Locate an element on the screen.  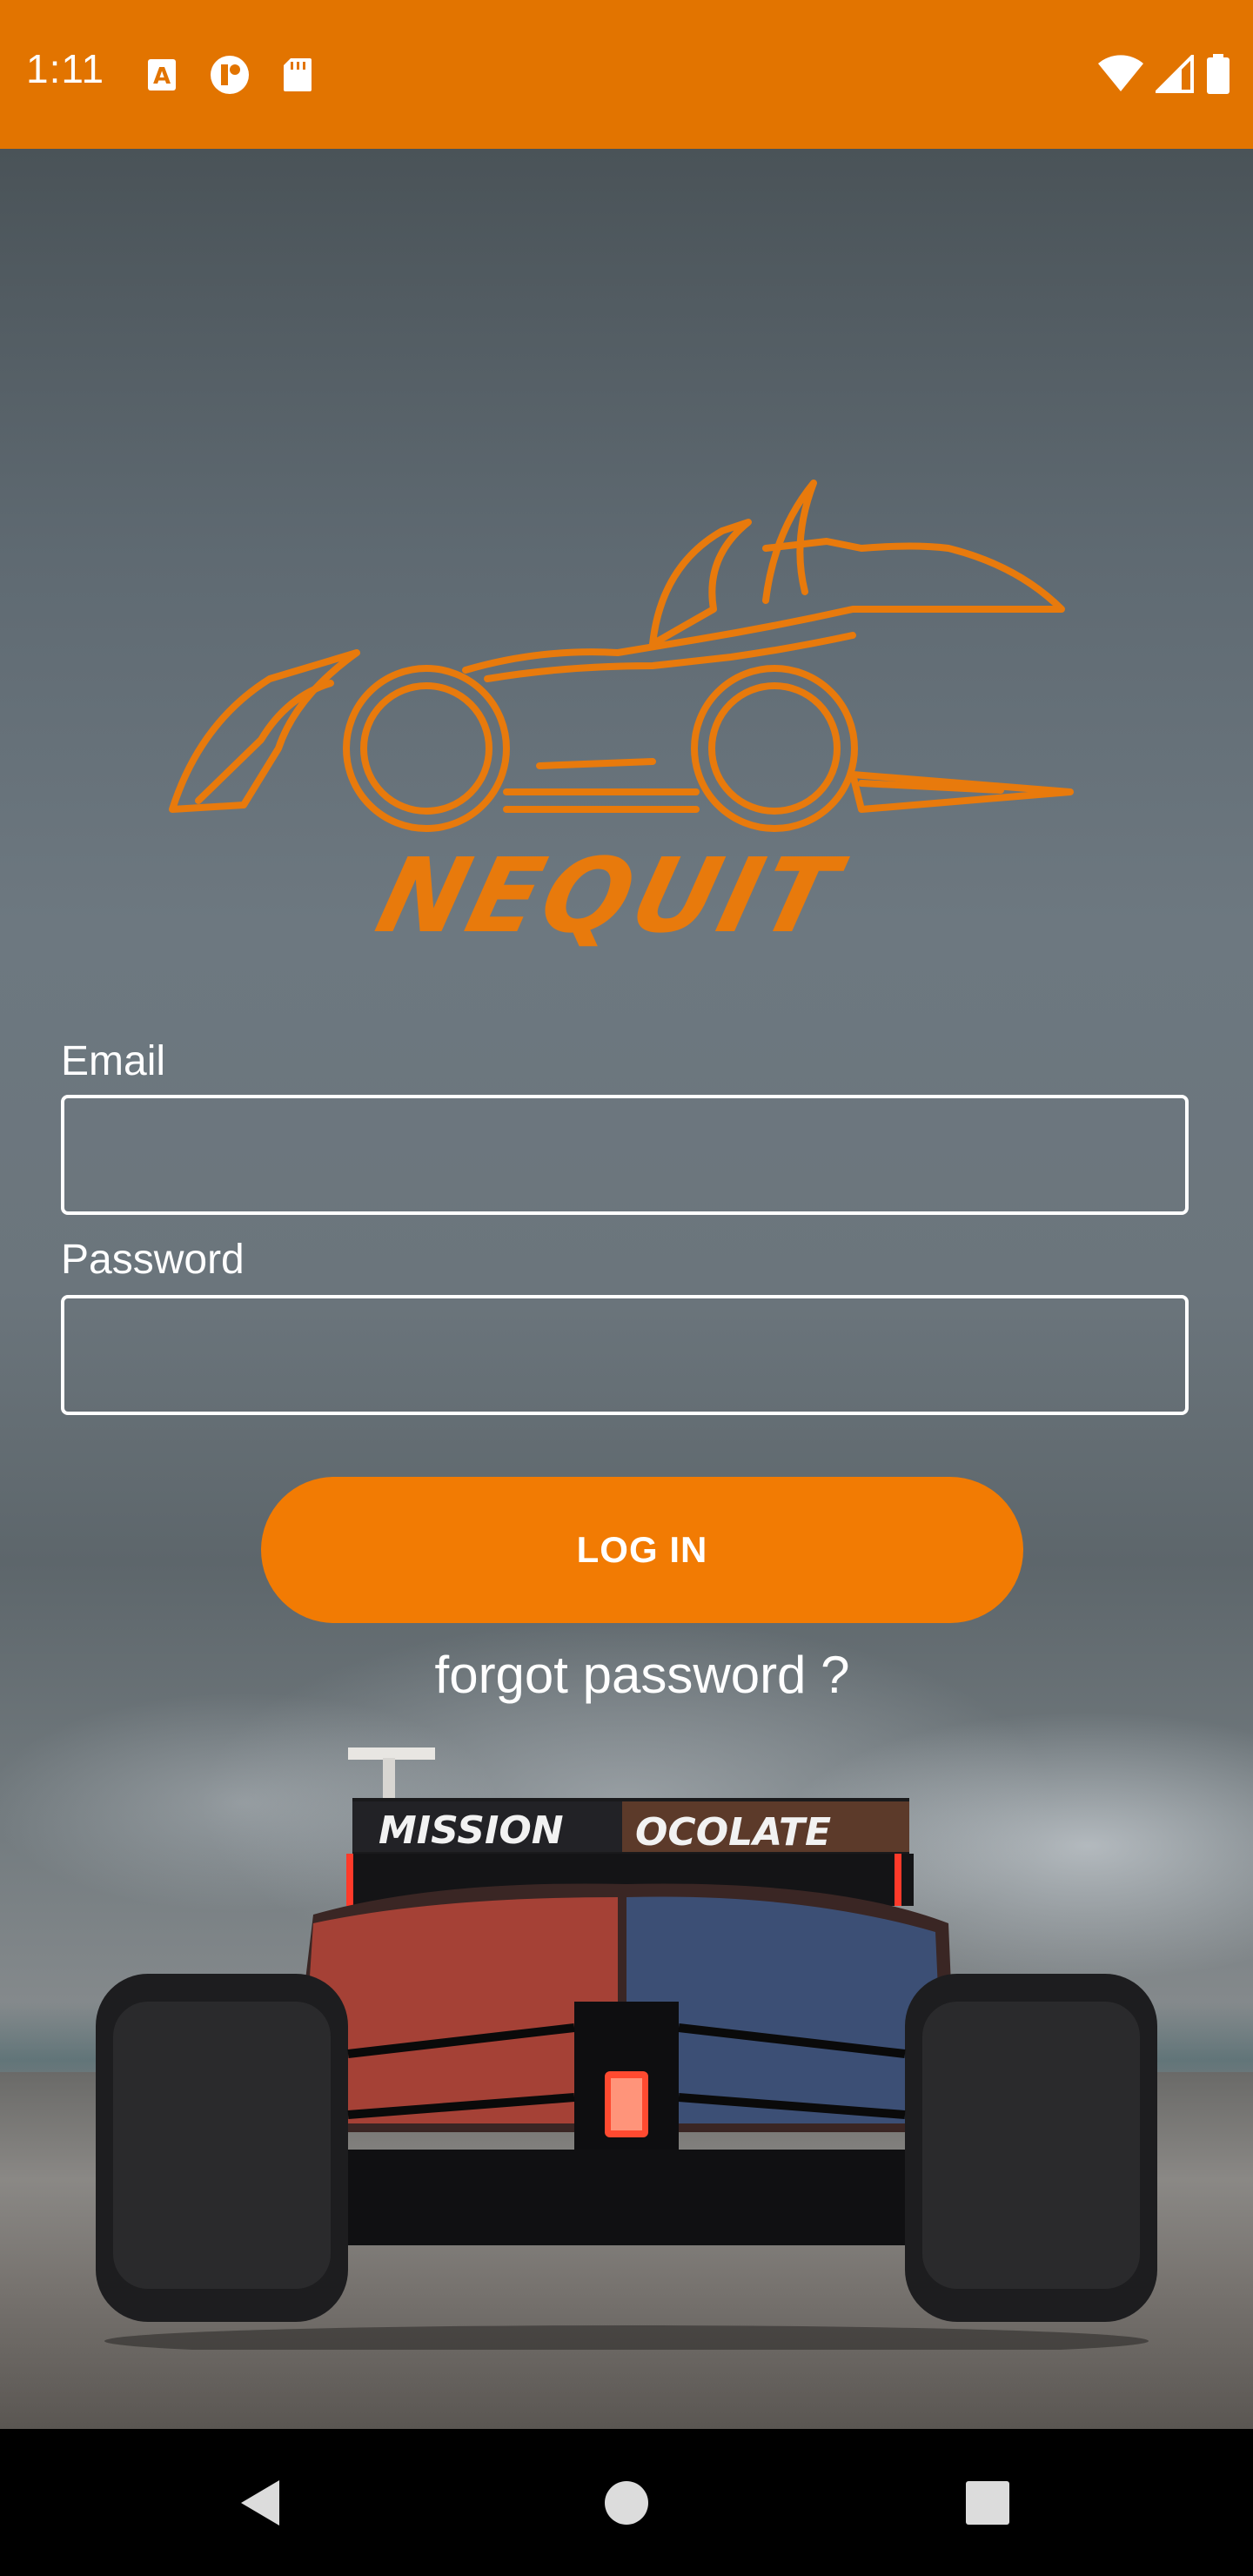
forgot-password-link: forgot password ? is located at coordinates (642, 1675).